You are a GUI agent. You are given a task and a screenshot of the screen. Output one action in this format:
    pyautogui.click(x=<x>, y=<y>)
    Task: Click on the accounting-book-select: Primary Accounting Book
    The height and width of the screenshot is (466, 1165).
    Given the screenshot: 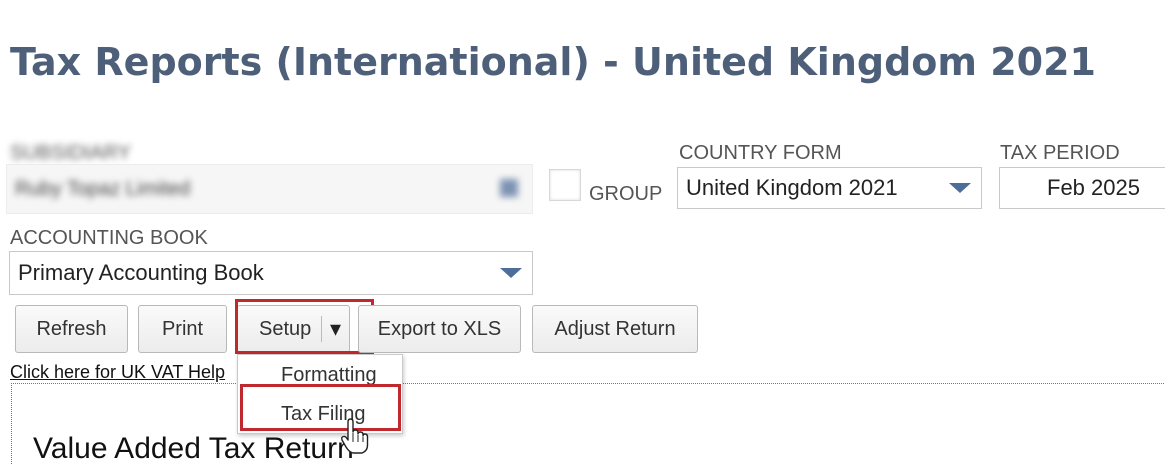 What is the action you would take?
    pyautogui.click(x=271, y=273)
    